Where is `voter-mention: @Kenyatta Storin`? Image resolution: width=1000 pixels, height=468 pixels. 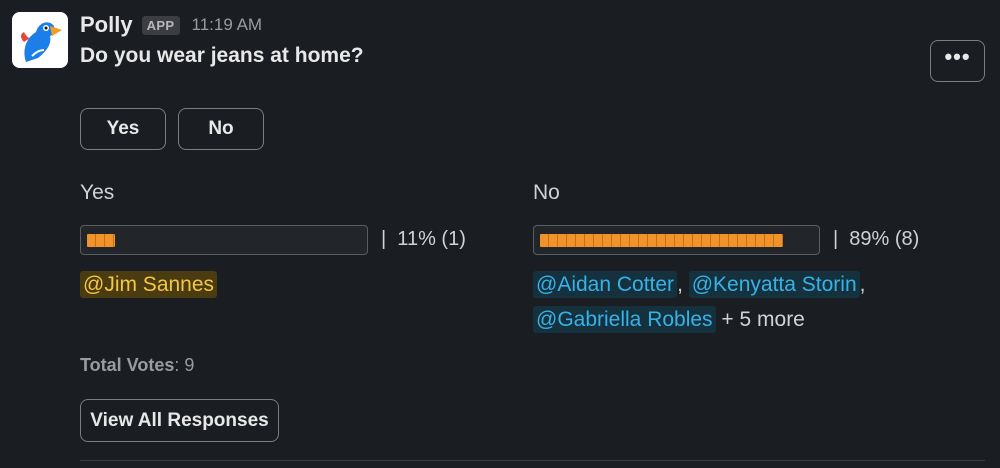 voter-mention: @Kenyatta Storin is located at coordinates (774, 284).